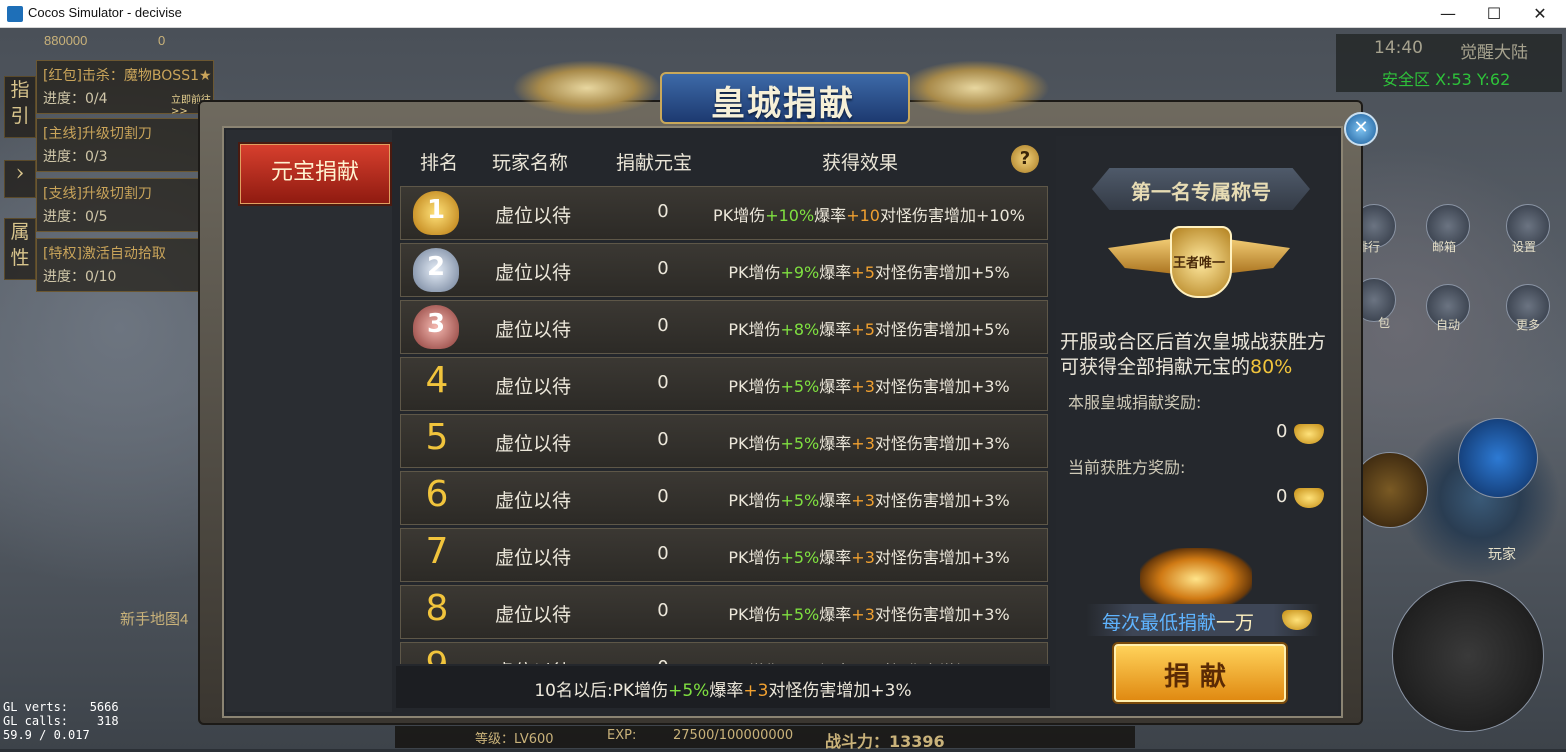  I want to click on ingot-icon, so click(1297, 620).